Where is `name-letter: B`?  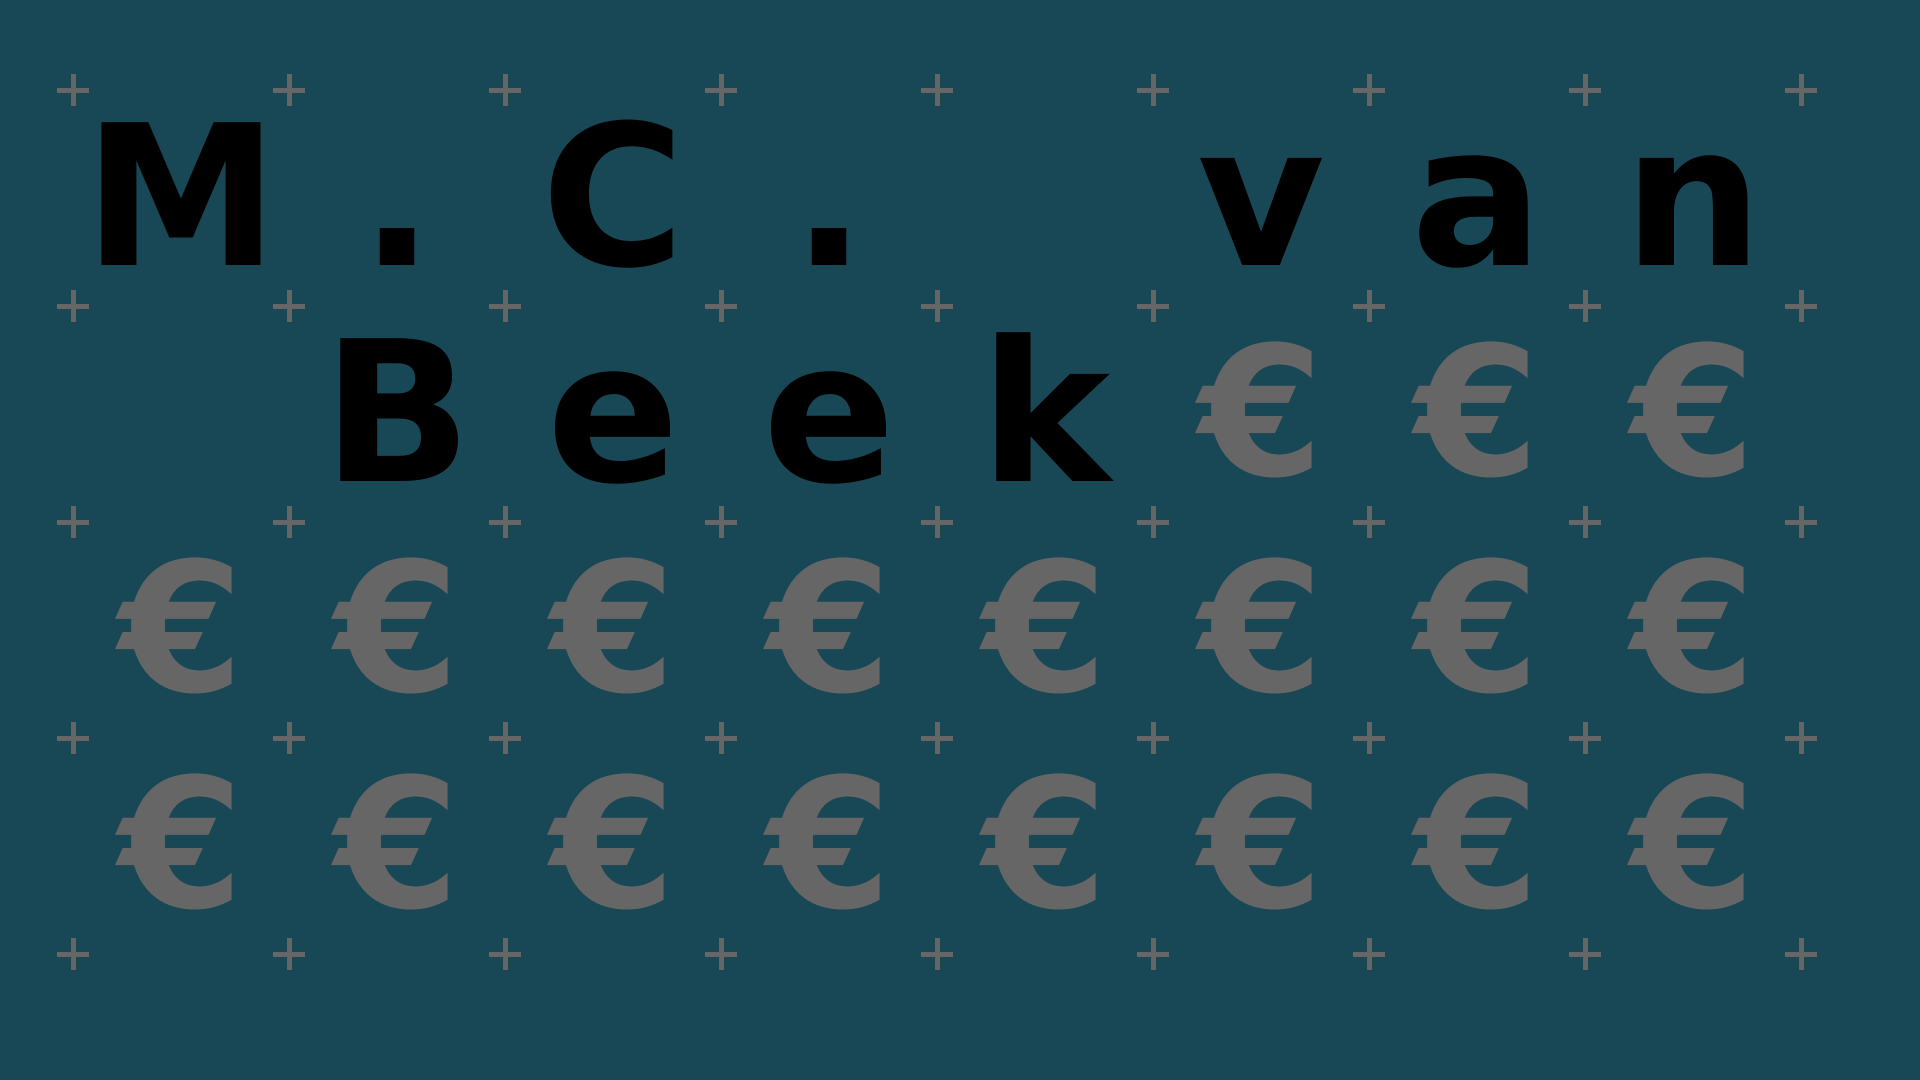 name-letter: B is located at coordinates (397, 414).